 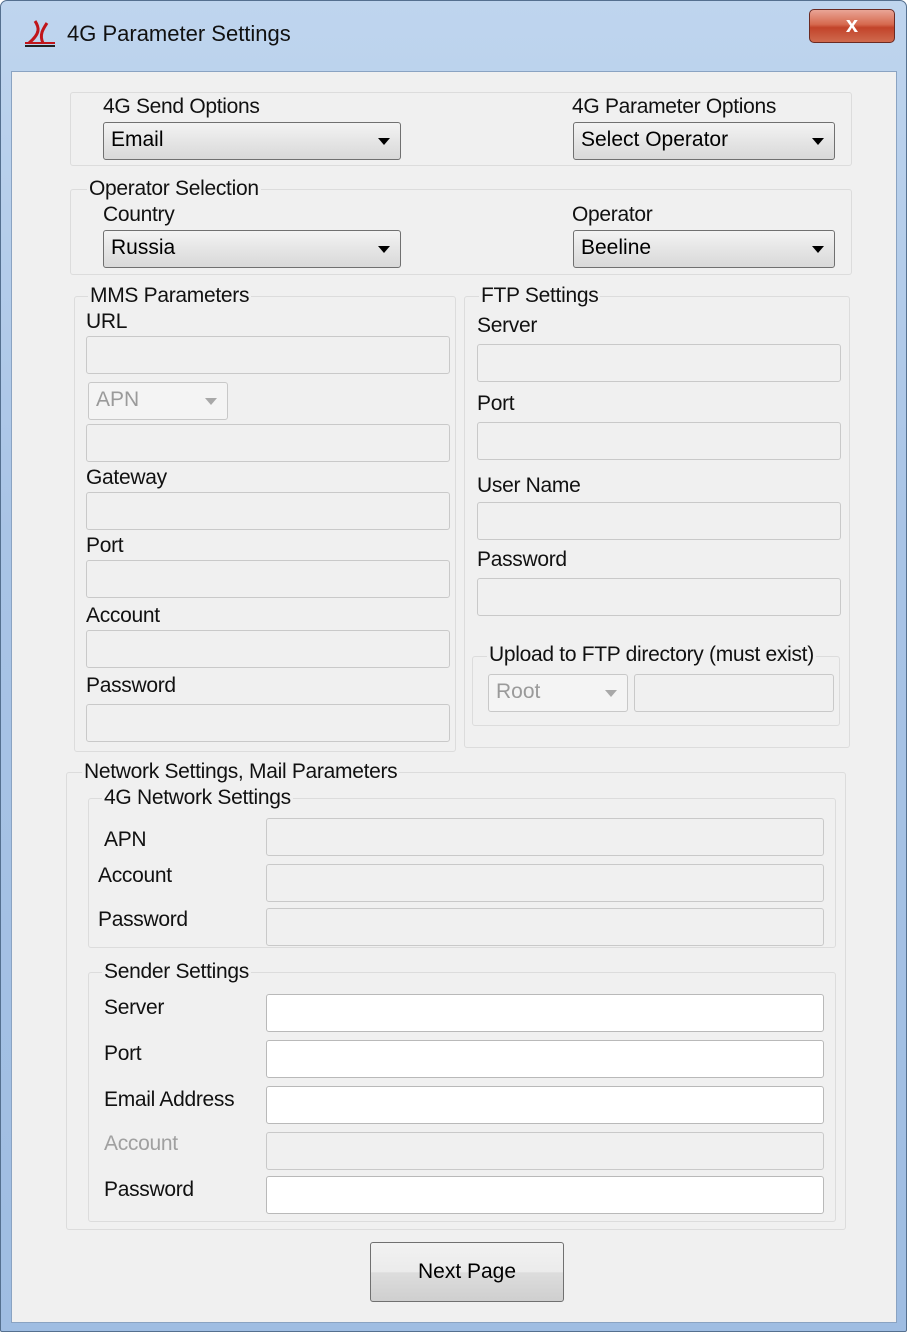 What do you see at coordinates (496, 403) in the screenshot?
I see `ftp-port-label: Port` at bounding box center [496, 403].